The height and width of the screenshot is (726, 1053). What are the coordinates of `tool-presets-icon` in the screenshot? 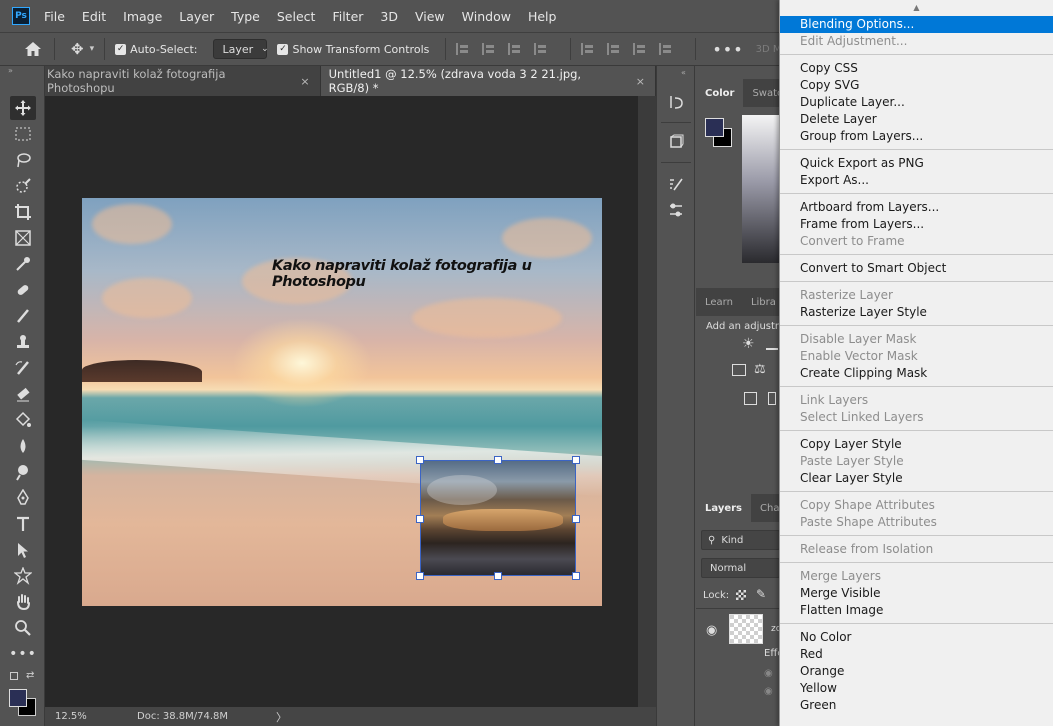 It's located at (676, 210).